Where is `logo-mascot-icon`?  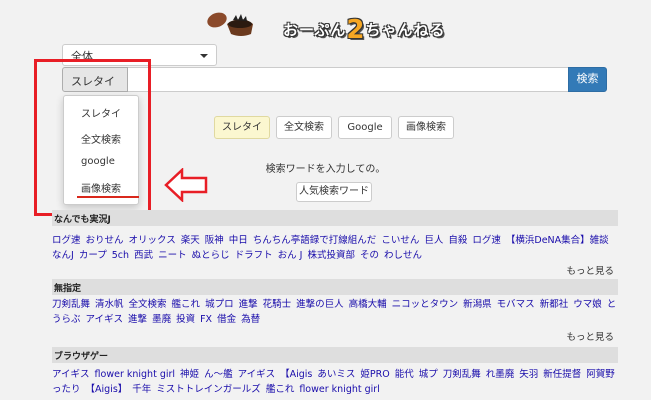 logo-mascot-icon is located at coordinates (230, 24).